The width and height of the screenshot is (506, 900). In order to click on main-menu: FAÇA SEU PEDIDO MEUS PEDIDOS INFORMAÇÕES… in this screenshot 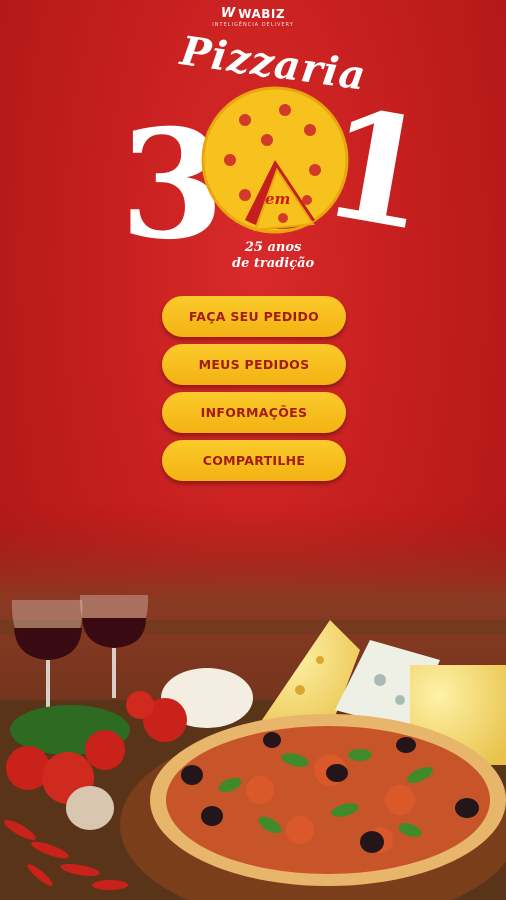, I will do `click(254, 388)`.